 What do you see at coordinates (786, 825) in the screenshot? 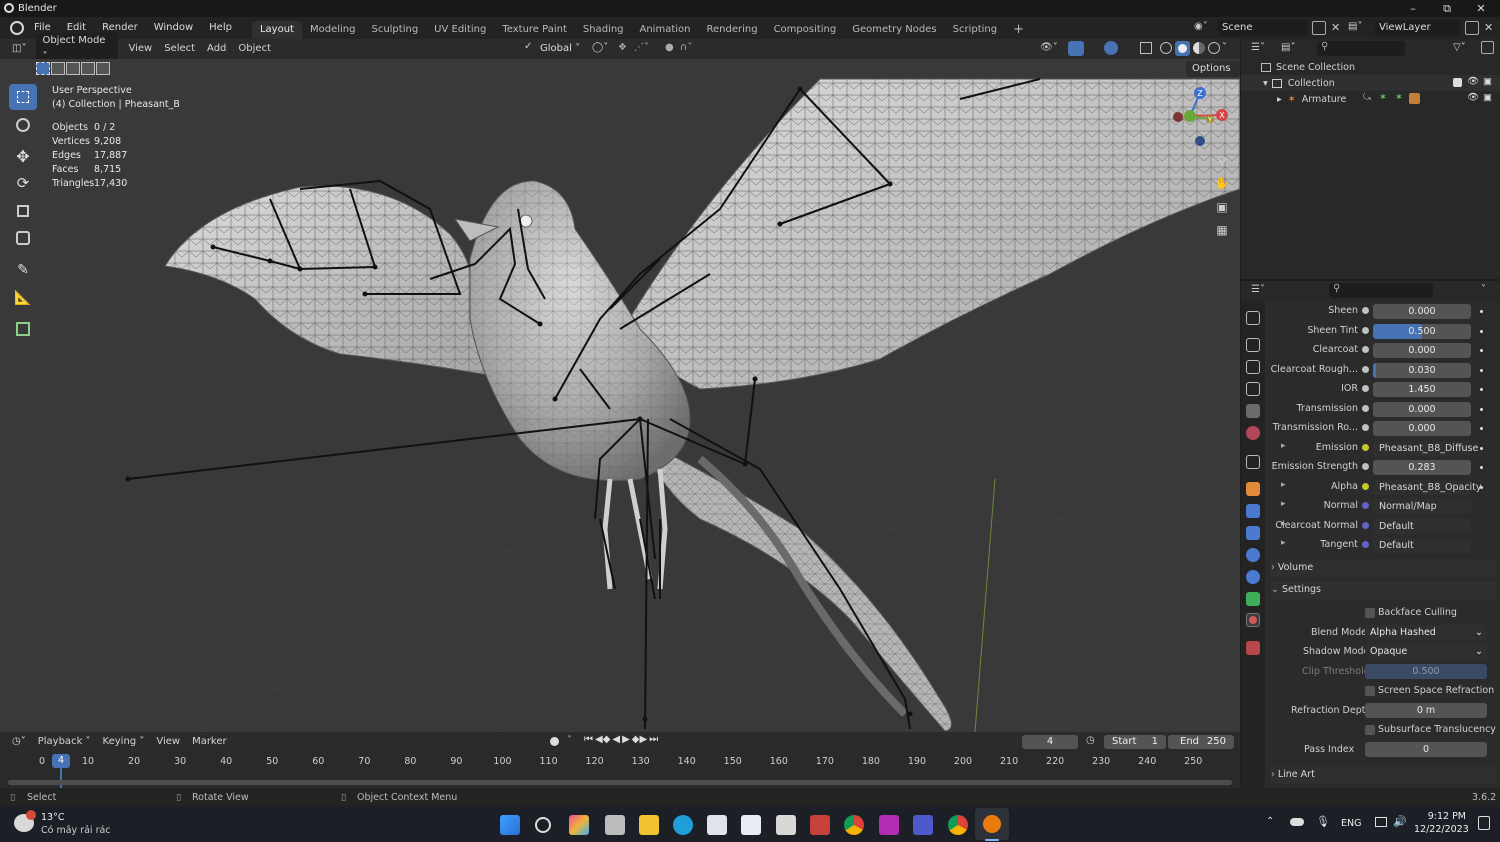
I see `office-icon` at bounding box center [786, 825].